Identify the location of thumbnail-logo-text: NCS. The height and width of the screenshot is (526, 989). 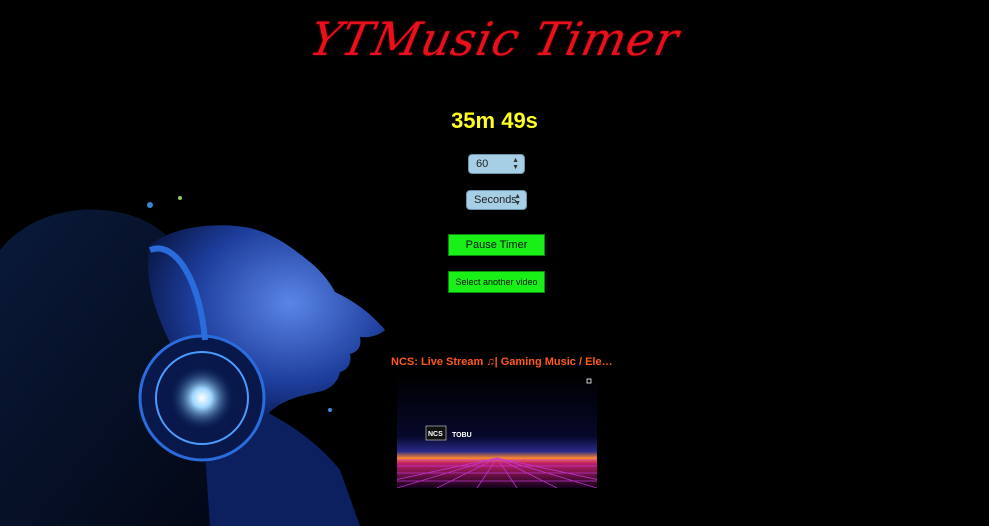
(435, 434).